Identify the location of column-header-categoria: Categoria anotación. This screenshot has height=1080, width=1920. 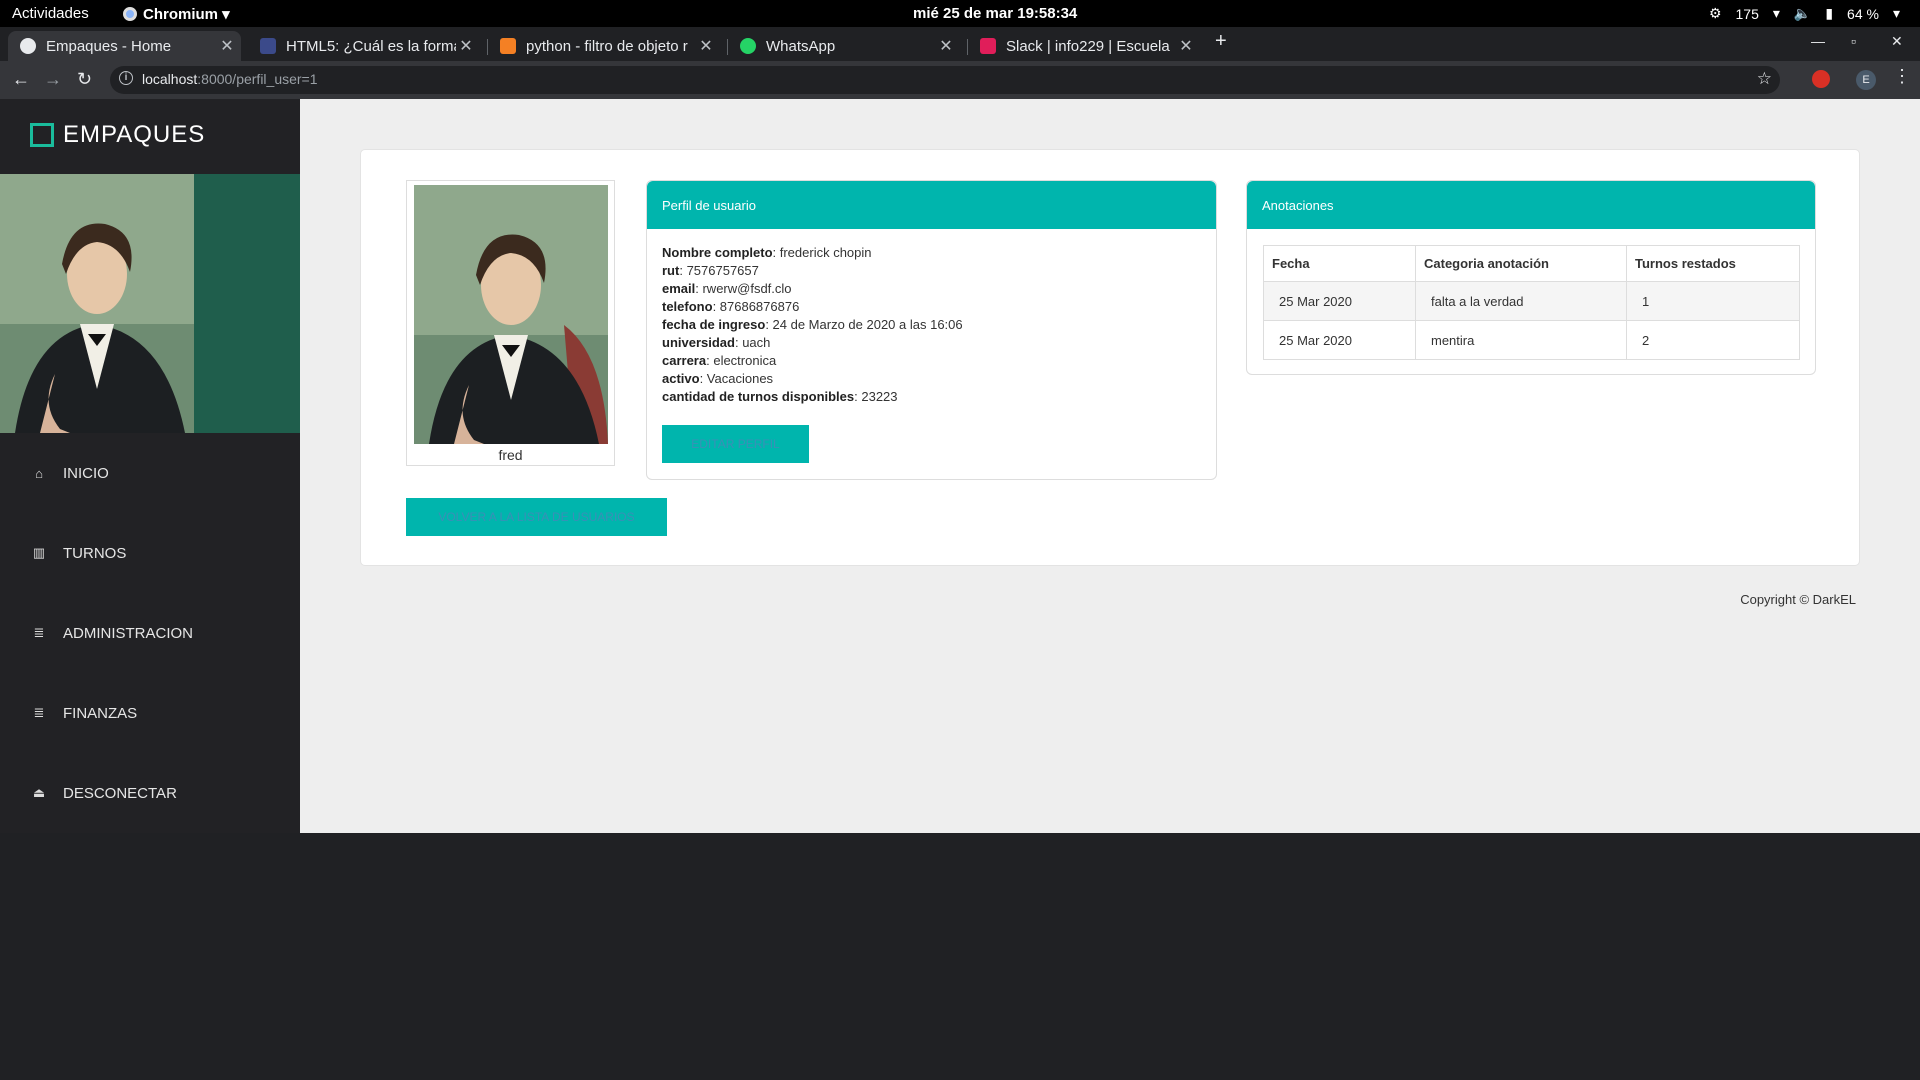
(1521, 263).